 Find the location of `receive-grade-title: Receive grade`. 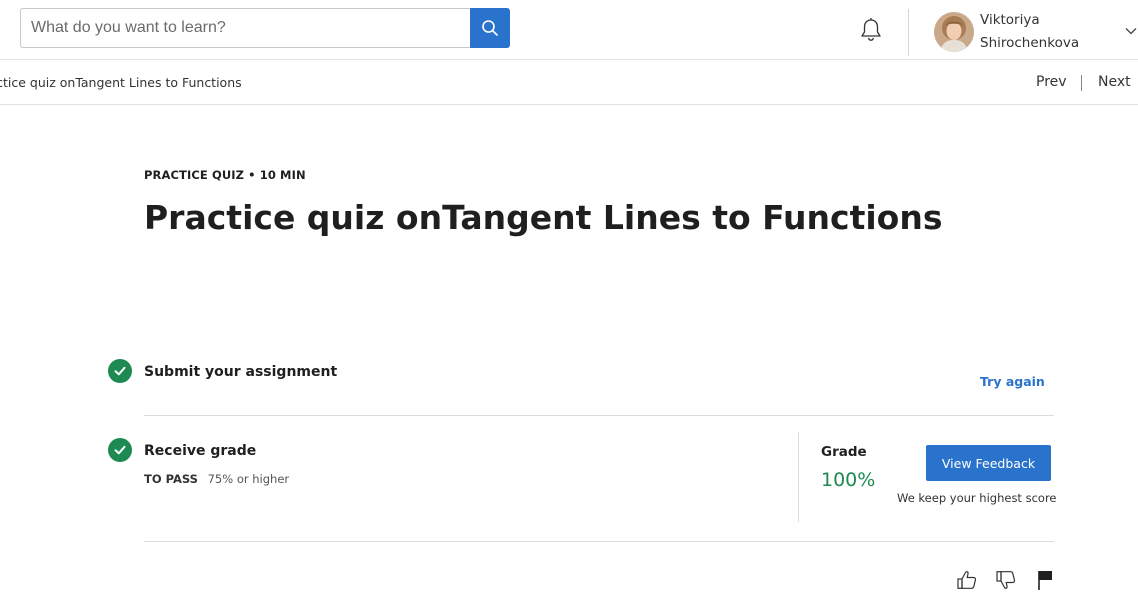

receive-grade-title: Receive grade is located at coordinates (200, 451).